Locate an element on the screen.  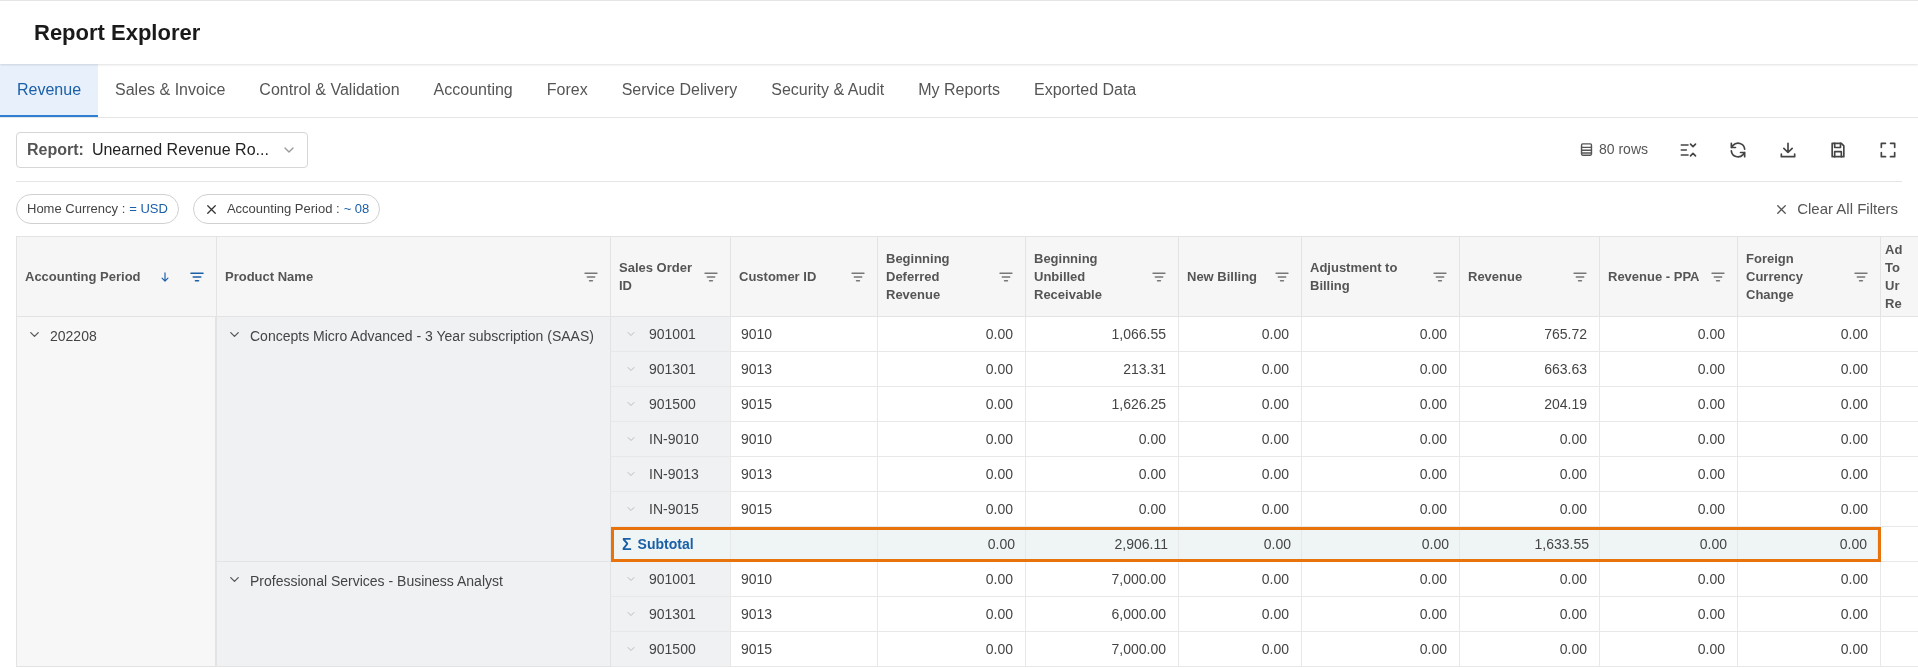
column-header: Accounting Period is located at coordinates (117, 277).